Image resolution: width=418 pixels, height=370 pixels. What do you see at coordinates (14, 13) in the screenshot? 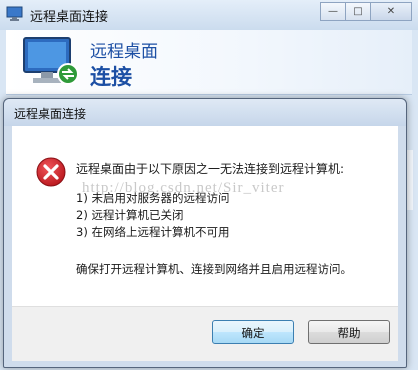
I see `remote-desktop-icon` at bounding box center [14, 13].